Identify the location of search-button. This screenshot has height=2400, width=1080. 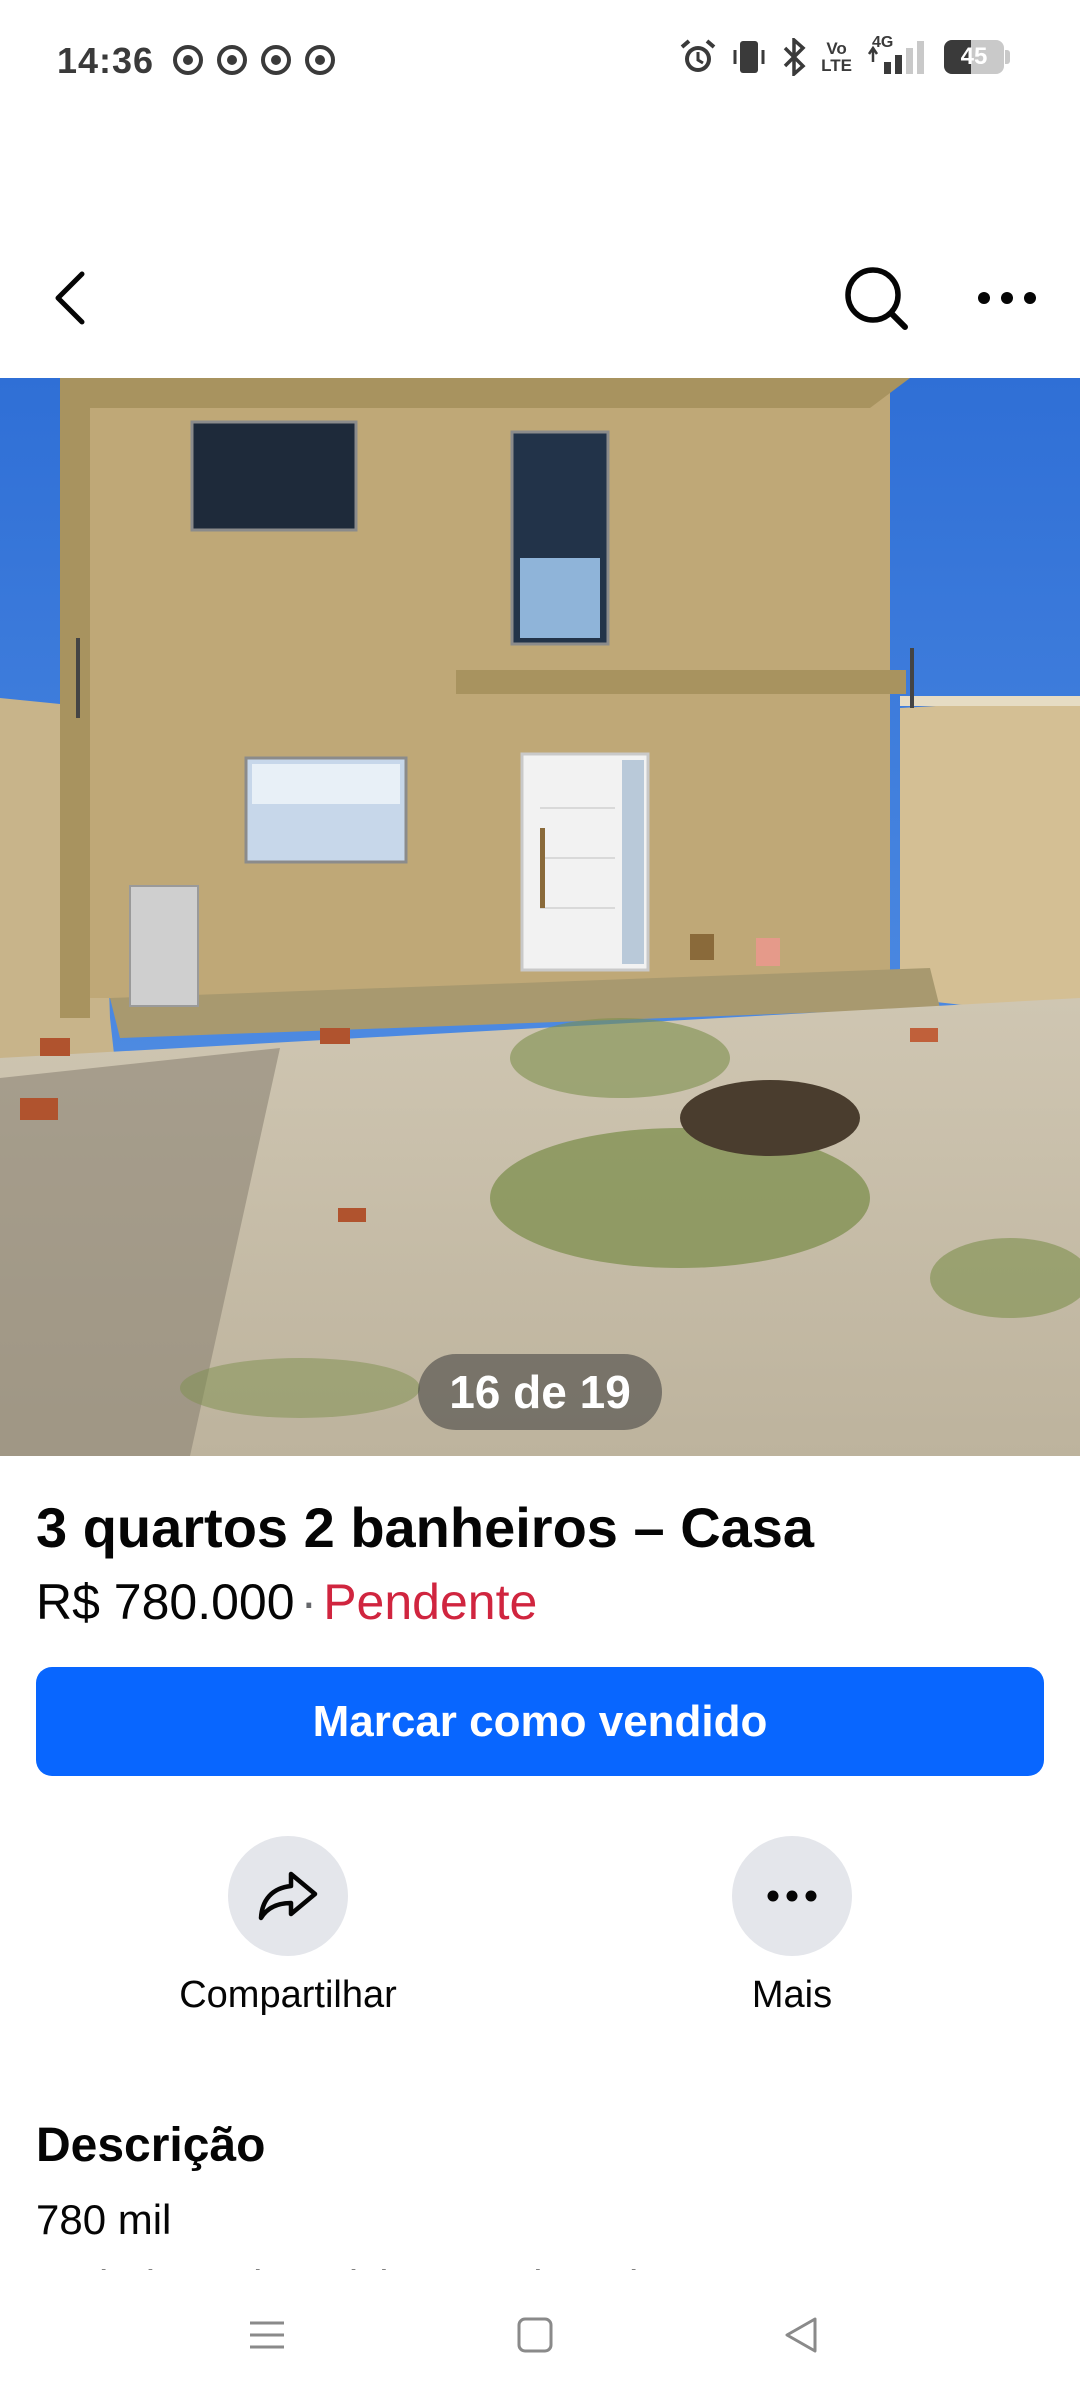
(876, 298).